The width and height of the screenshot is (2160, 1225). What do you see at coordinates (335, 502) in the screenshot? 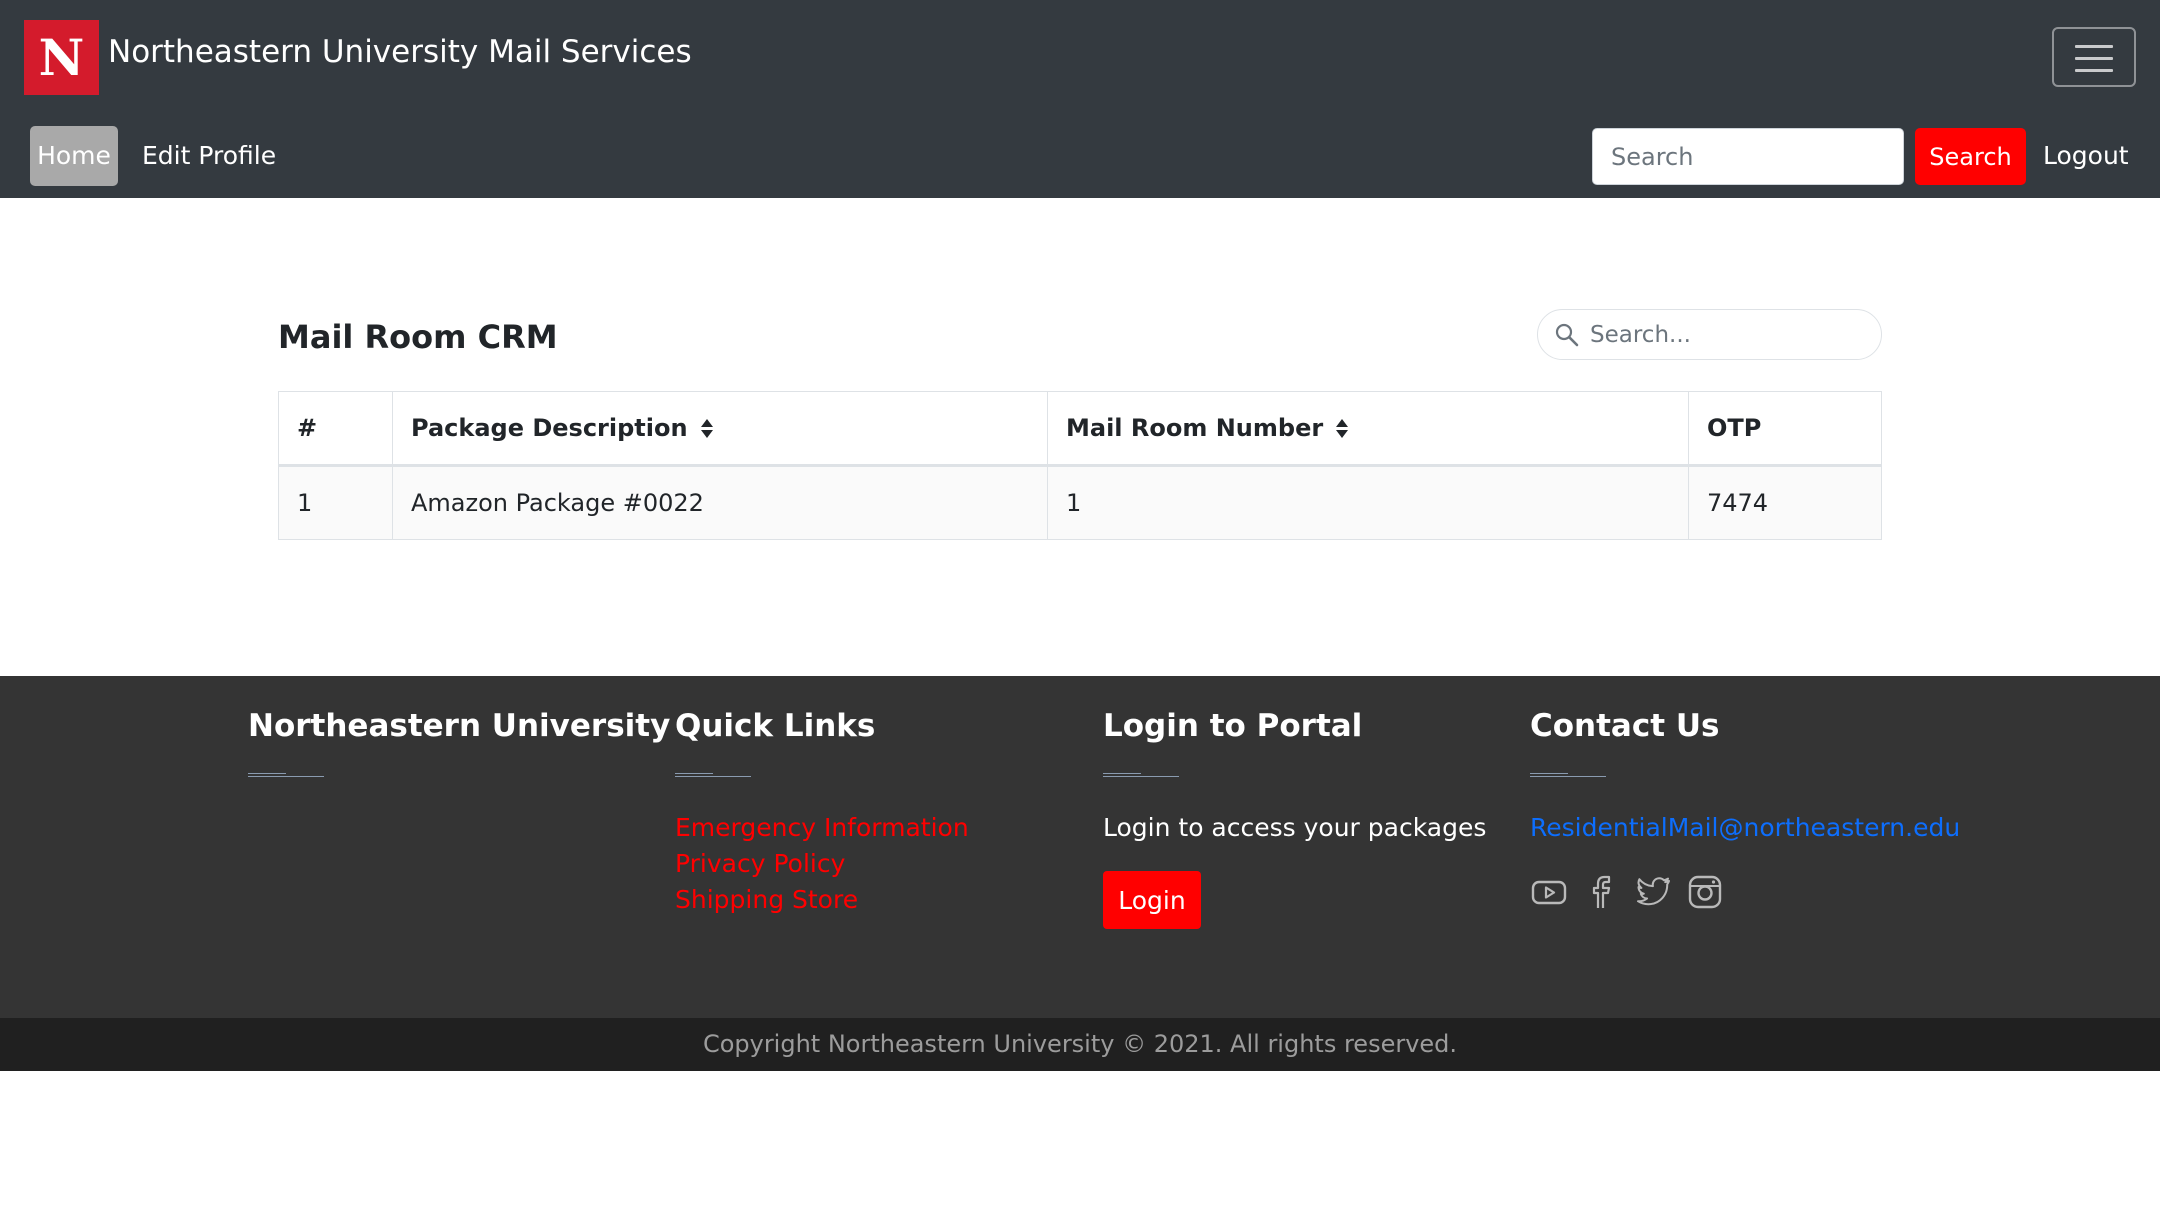
I see `cell-number: 1` at bounding box center [335, 502].